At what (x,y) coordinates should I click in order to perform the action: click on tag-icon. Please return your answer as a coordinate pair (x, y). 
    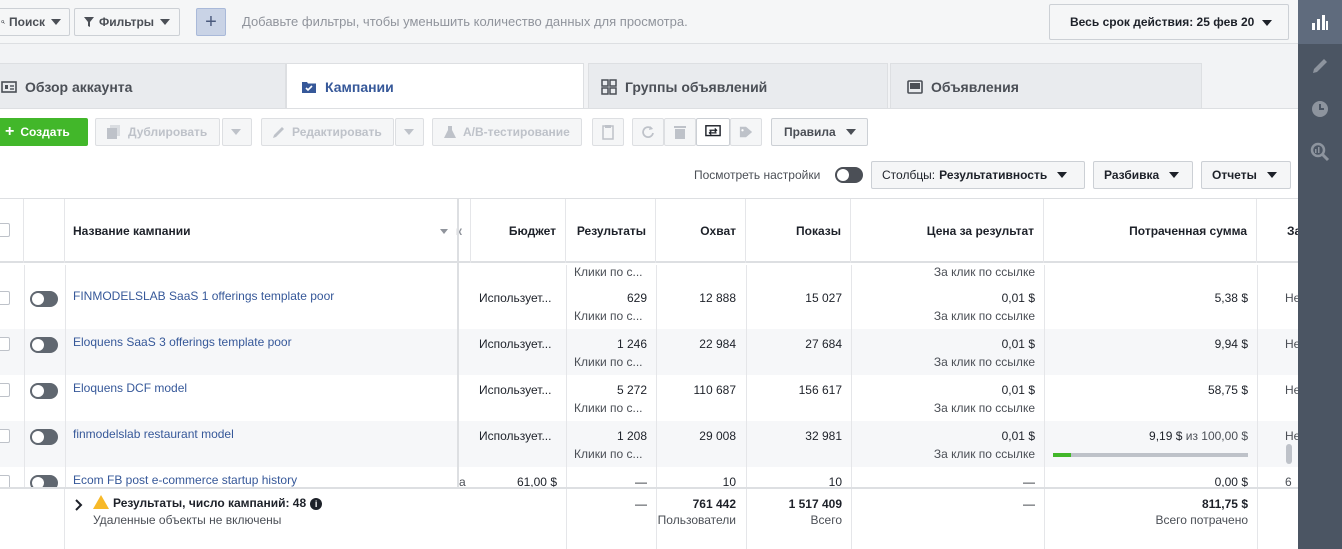
    Looking at the image, I should click on (746, 132).